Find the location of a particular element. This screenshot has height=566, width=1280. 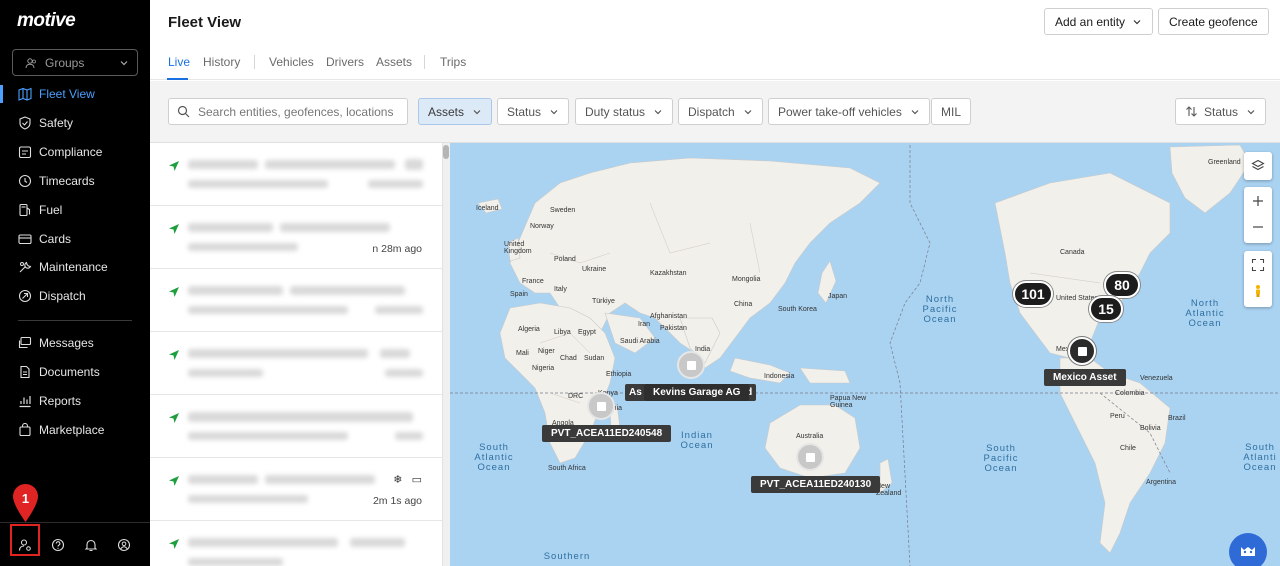

tab-drivers: Drivers is located at coordinates (345, 62).